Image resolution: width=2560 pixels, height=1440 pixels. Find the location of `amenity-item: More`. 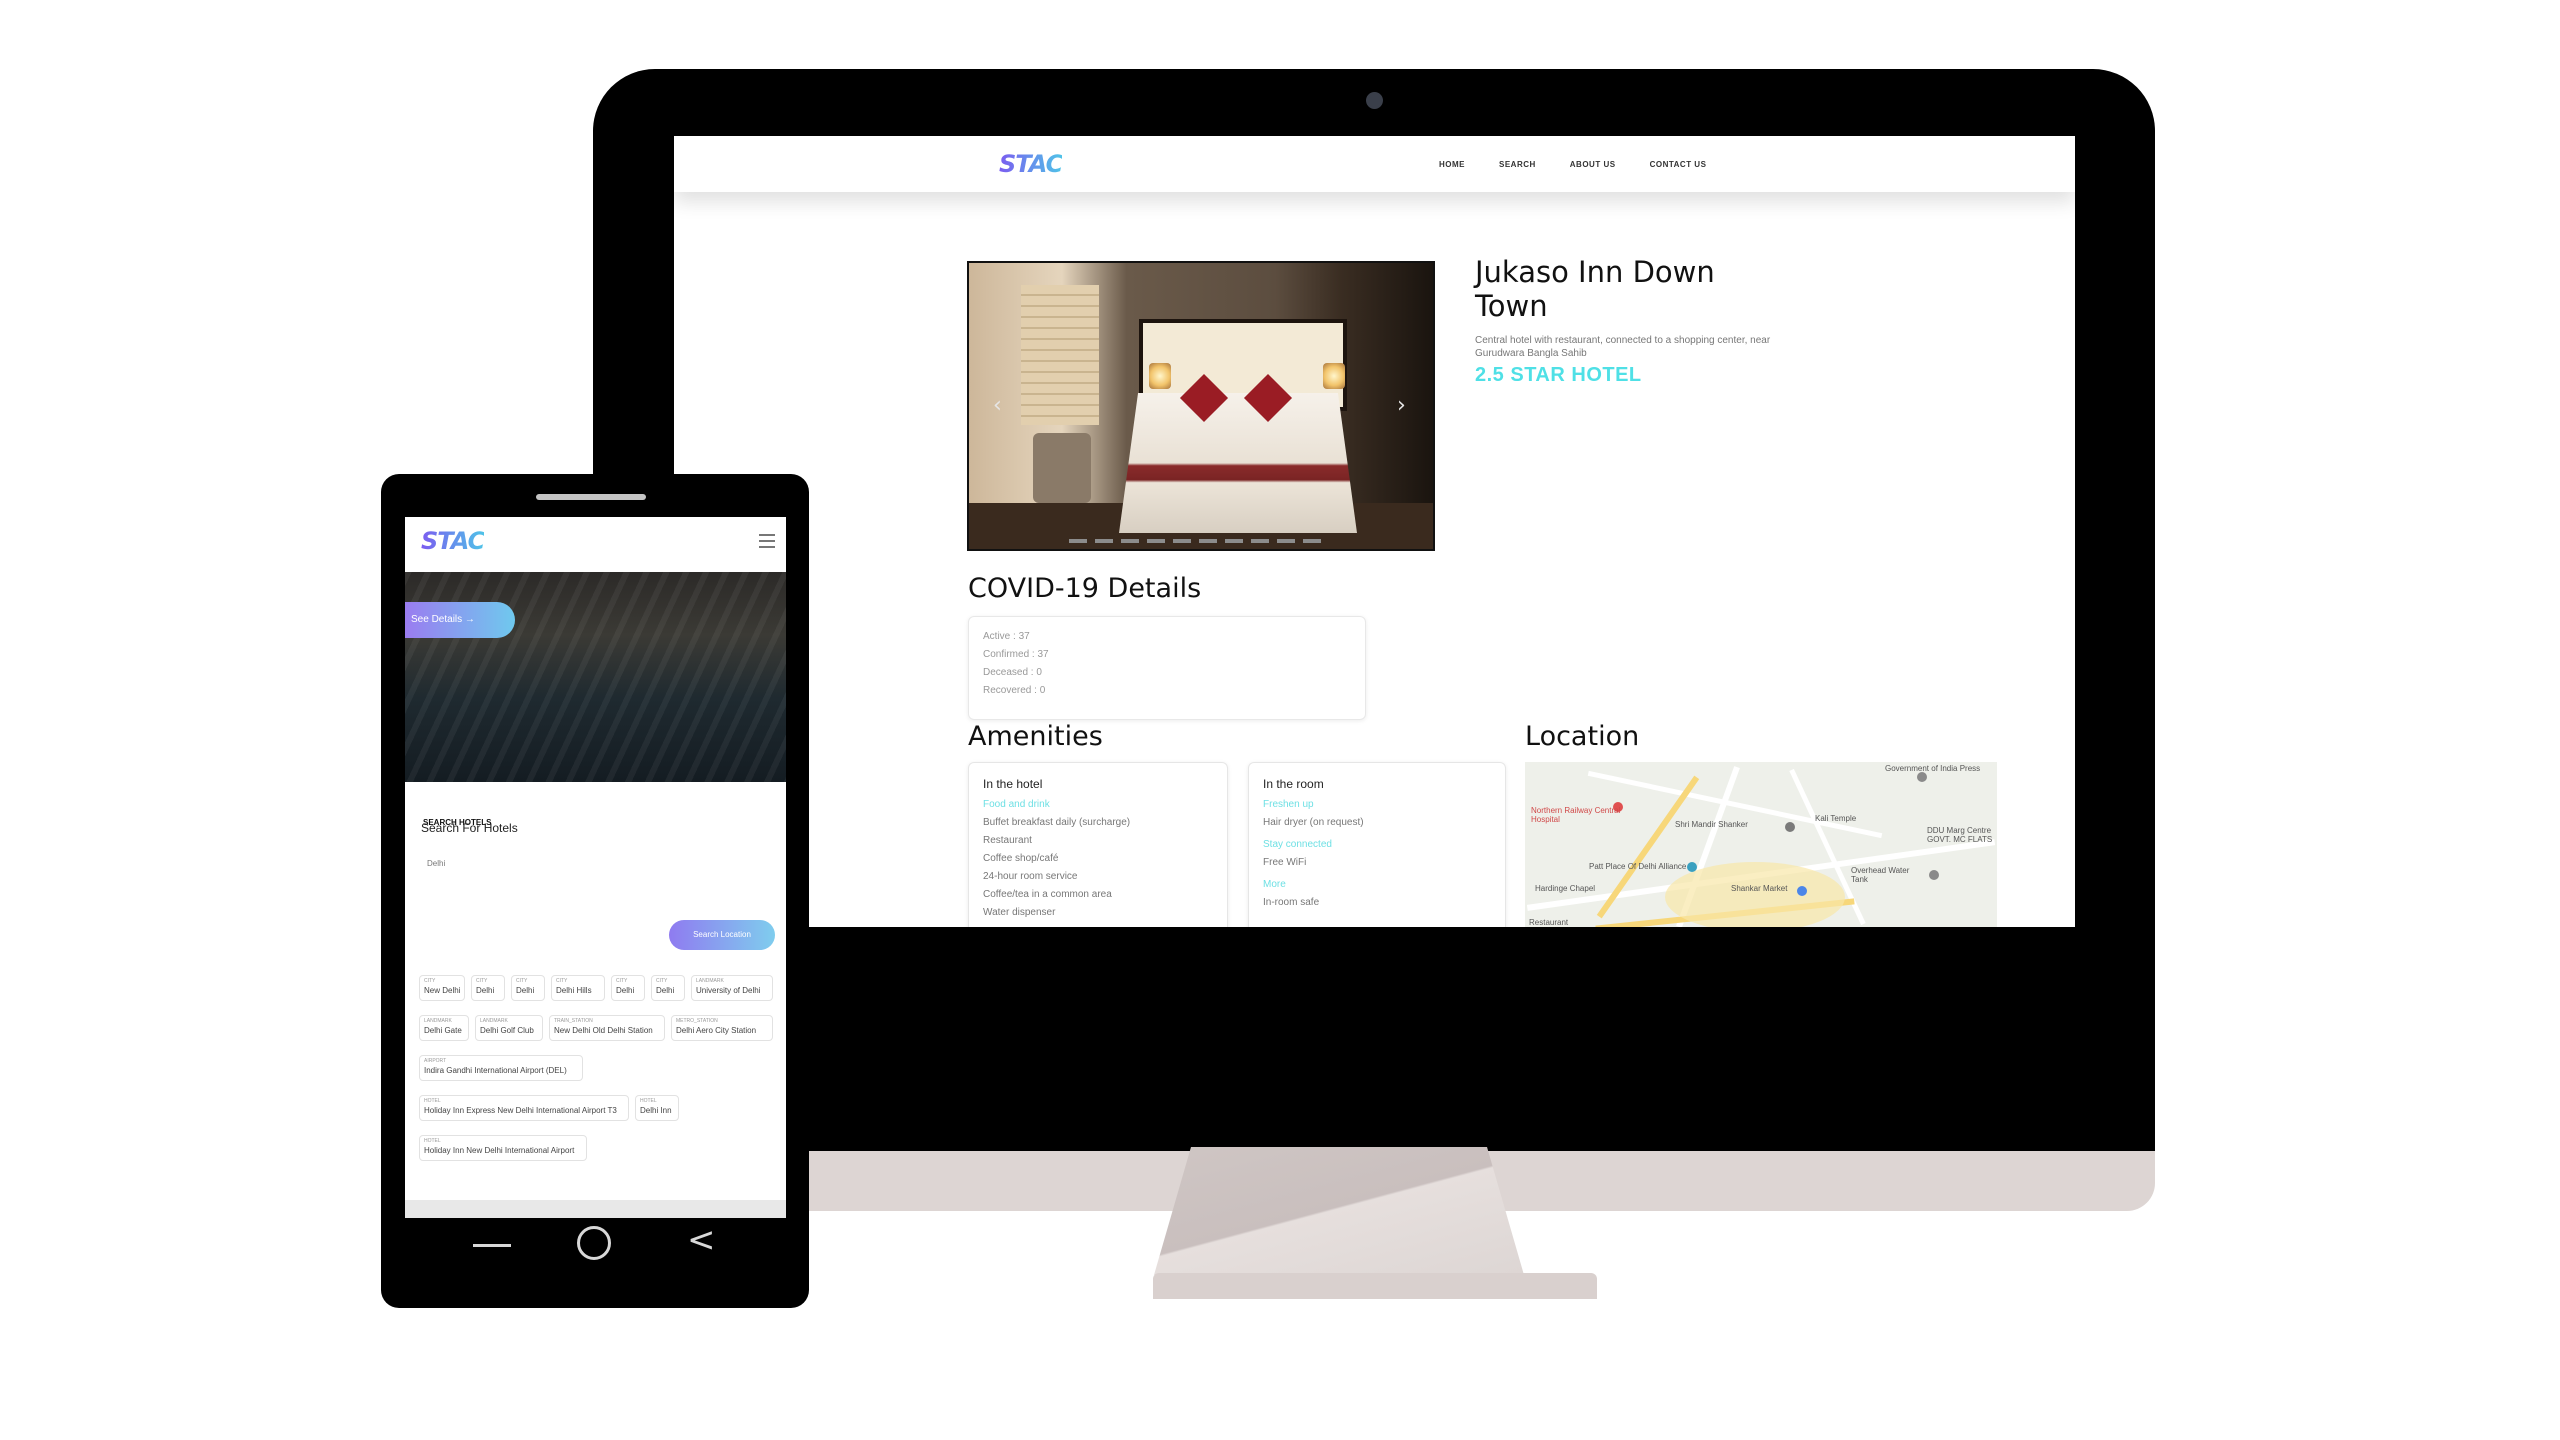

amenity-item: More is located at coordinates (1274, 884).